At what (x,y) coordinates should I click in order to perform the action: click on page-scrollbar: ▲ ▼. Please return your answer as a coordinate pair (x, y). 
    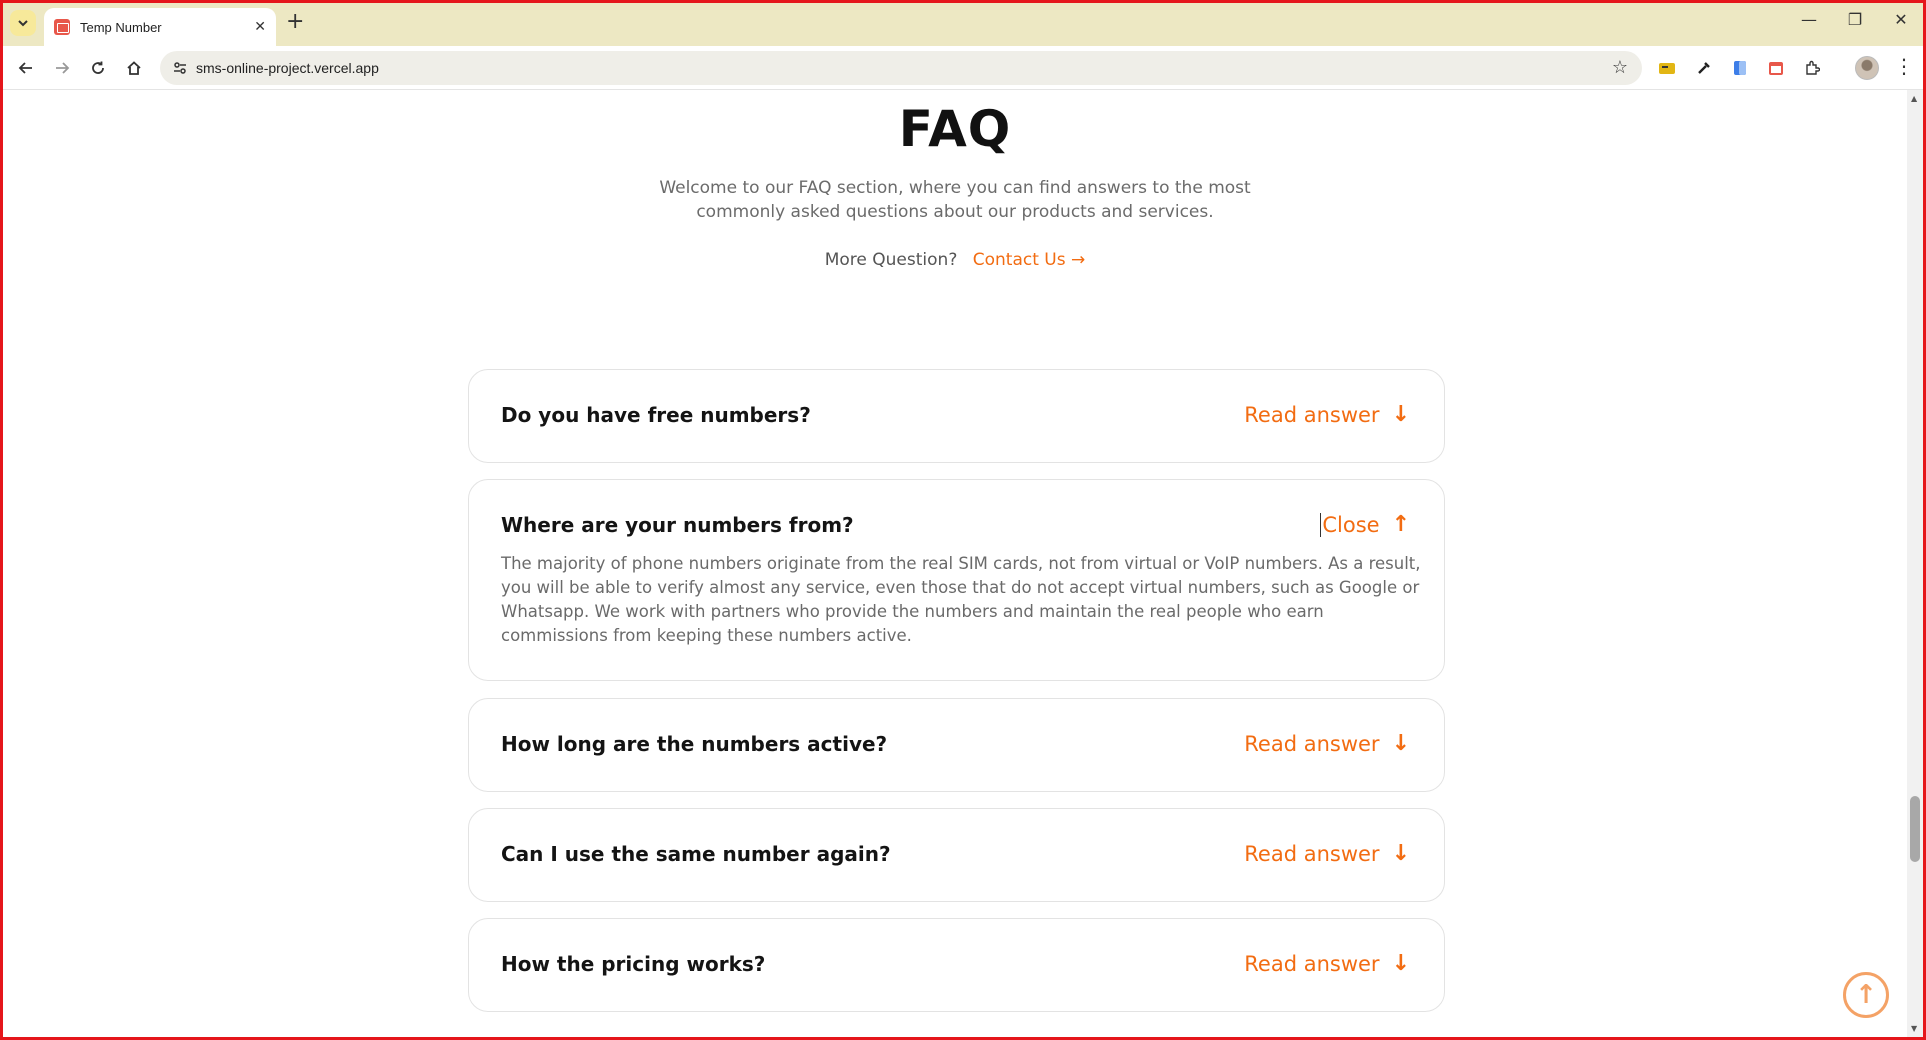
    Looking at the image, I should click on (1915, 563).